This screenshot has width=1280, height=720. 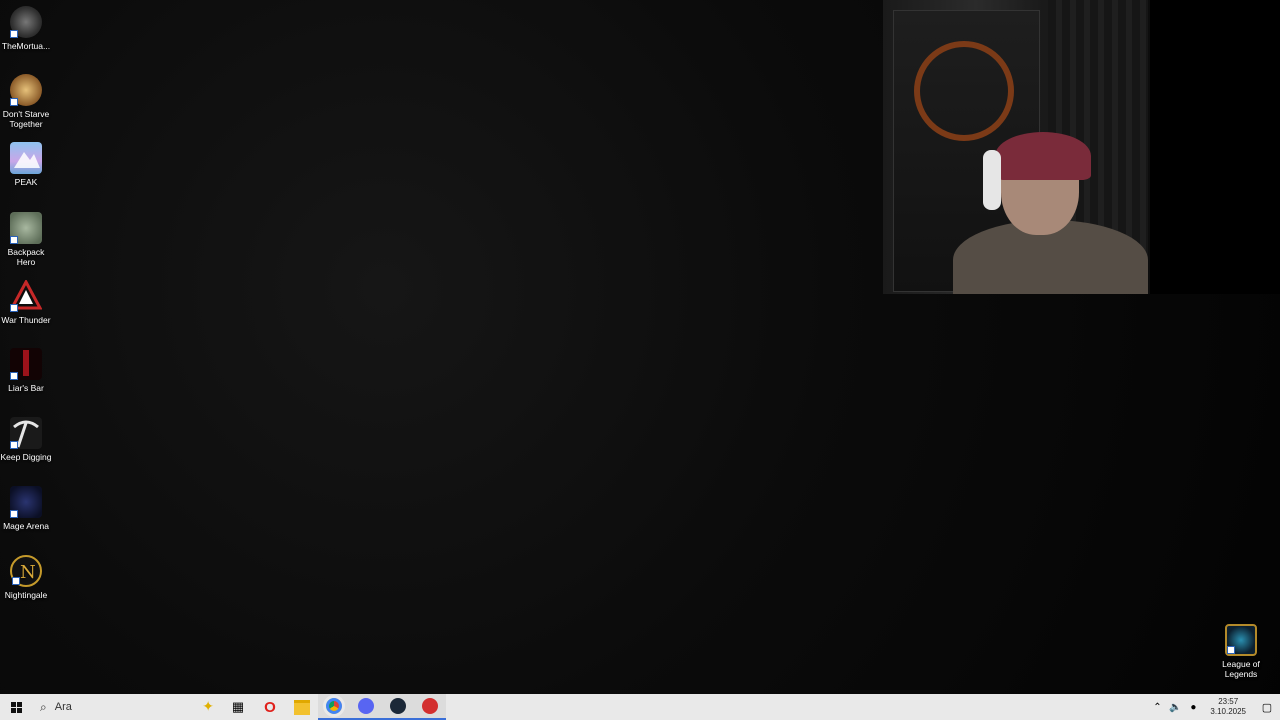 I want to click on headphone, so click(x=992, y=180).